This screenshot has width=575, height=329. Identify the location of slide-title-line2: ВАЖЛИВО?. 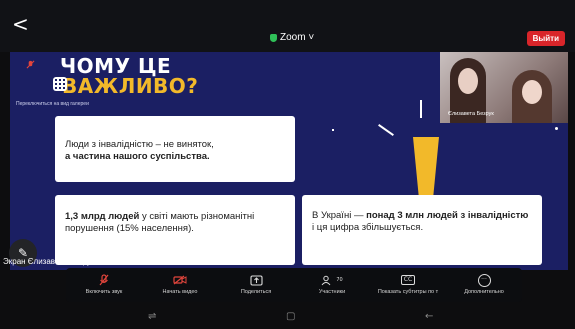
(130, 86).